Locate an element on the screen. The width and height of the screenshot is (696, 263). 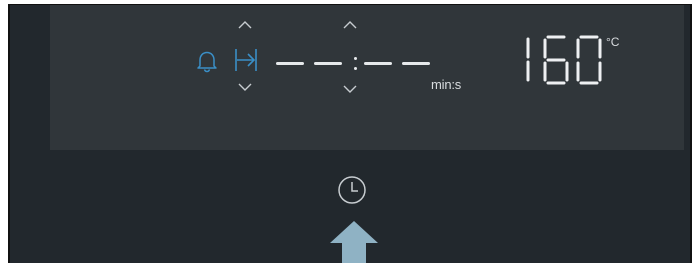
duration-down-chevron-icon is located at coordinates (245, 87).